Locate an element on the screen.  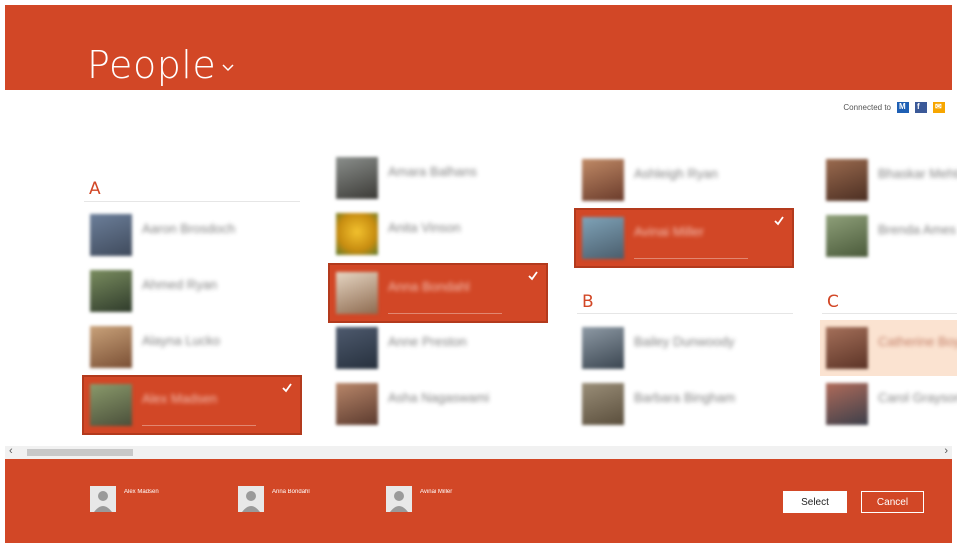
person-name: Alex Madsen is located at coordinates (180, 398).